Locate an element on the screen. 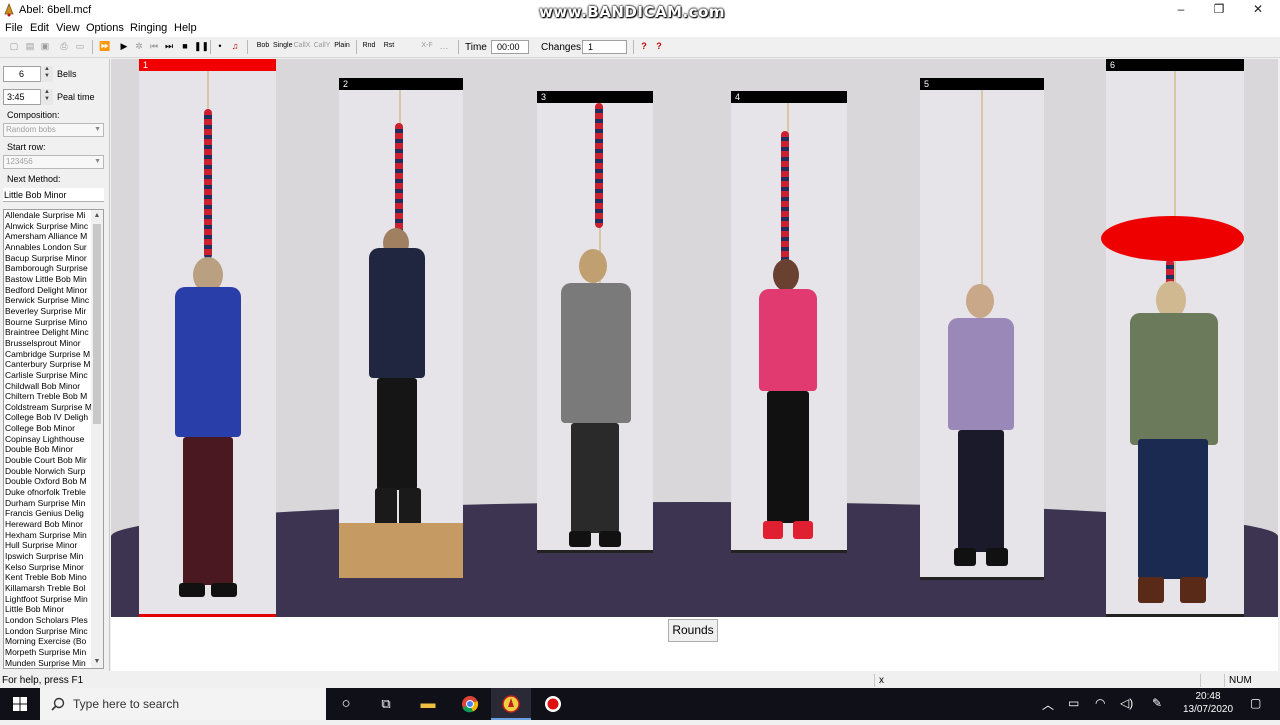 Image resolution: width=1280 pixels, height=725 pixels. stop-icon: ■ is located at coordinates (185, 46).